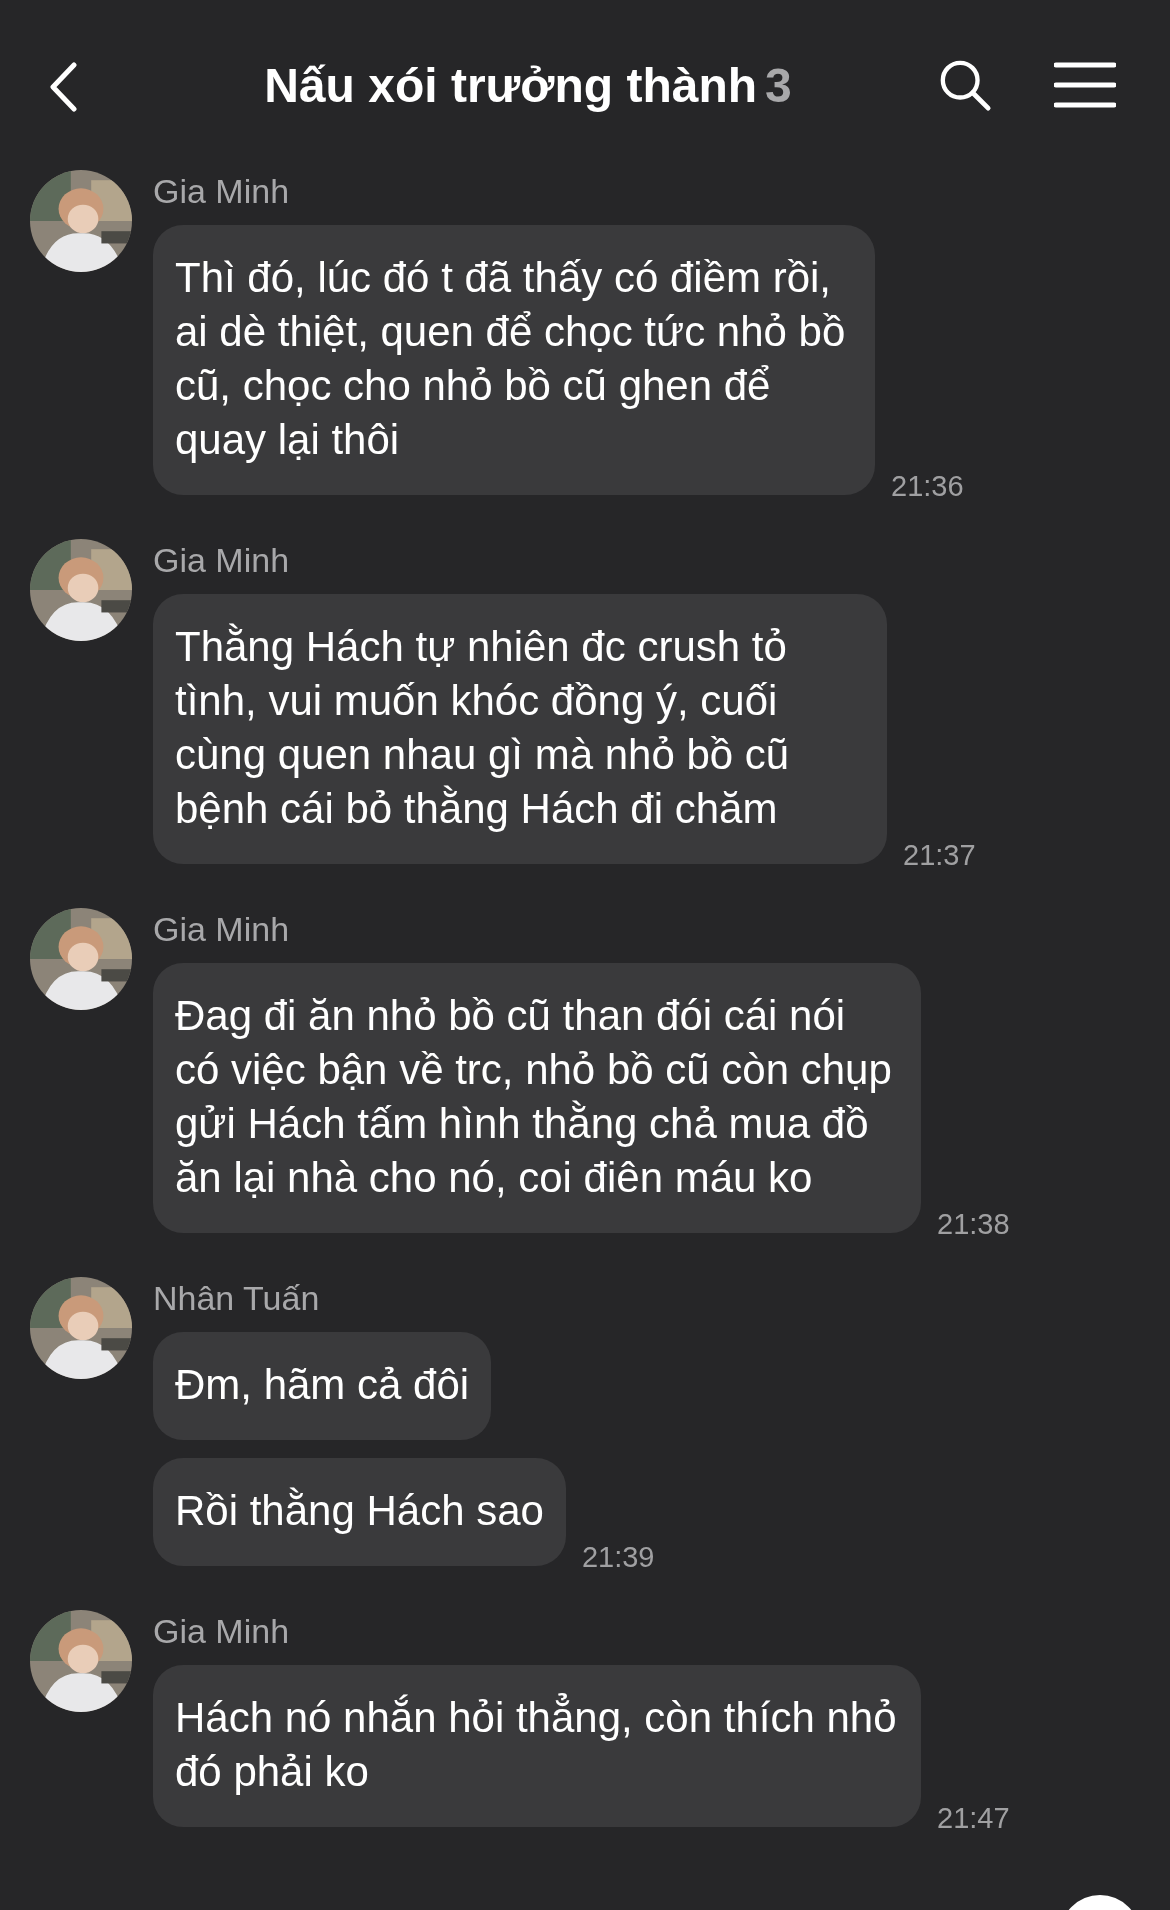 This screenshot has width=1170, height=1910. I want to click on message-time: 21:37, so click(939, 855).